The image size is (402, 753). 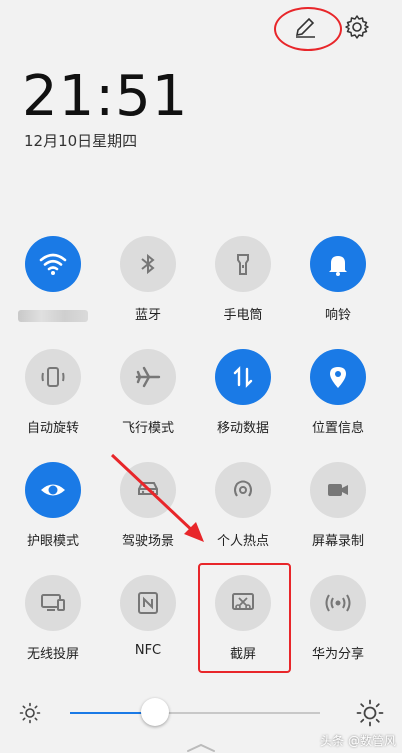 What do you see at coordinates (155, 712) in the screenshot?
I see `brightness-thumb` at bounding box center [155, 712].